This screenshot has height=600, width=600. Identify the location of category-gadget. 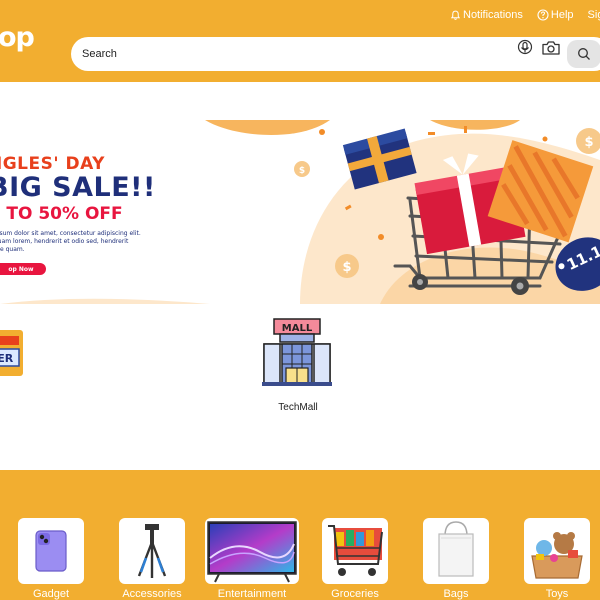
(51, 551).